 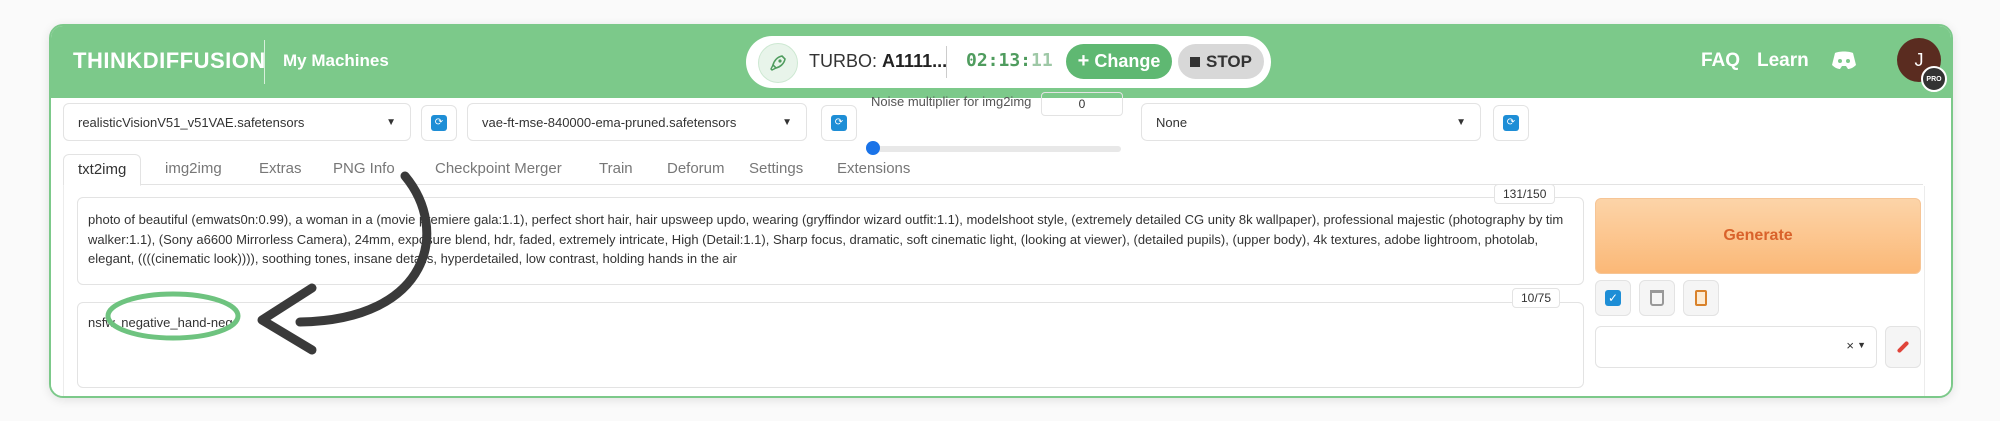 I want to click on tab-settings: Settings, so click(x=776, y=169).